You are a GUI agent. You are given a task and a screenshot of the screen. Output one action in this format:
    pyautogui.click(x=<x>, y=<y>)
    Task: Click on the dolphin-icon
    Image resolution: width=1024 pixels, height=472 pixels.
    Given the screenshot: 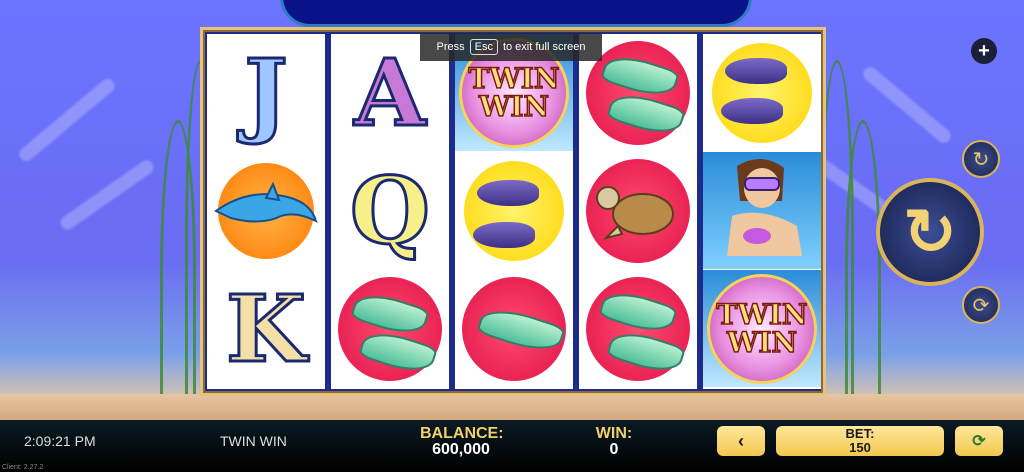 What is the action you would take?
    pyautogui.click(x=266, y=202)
    